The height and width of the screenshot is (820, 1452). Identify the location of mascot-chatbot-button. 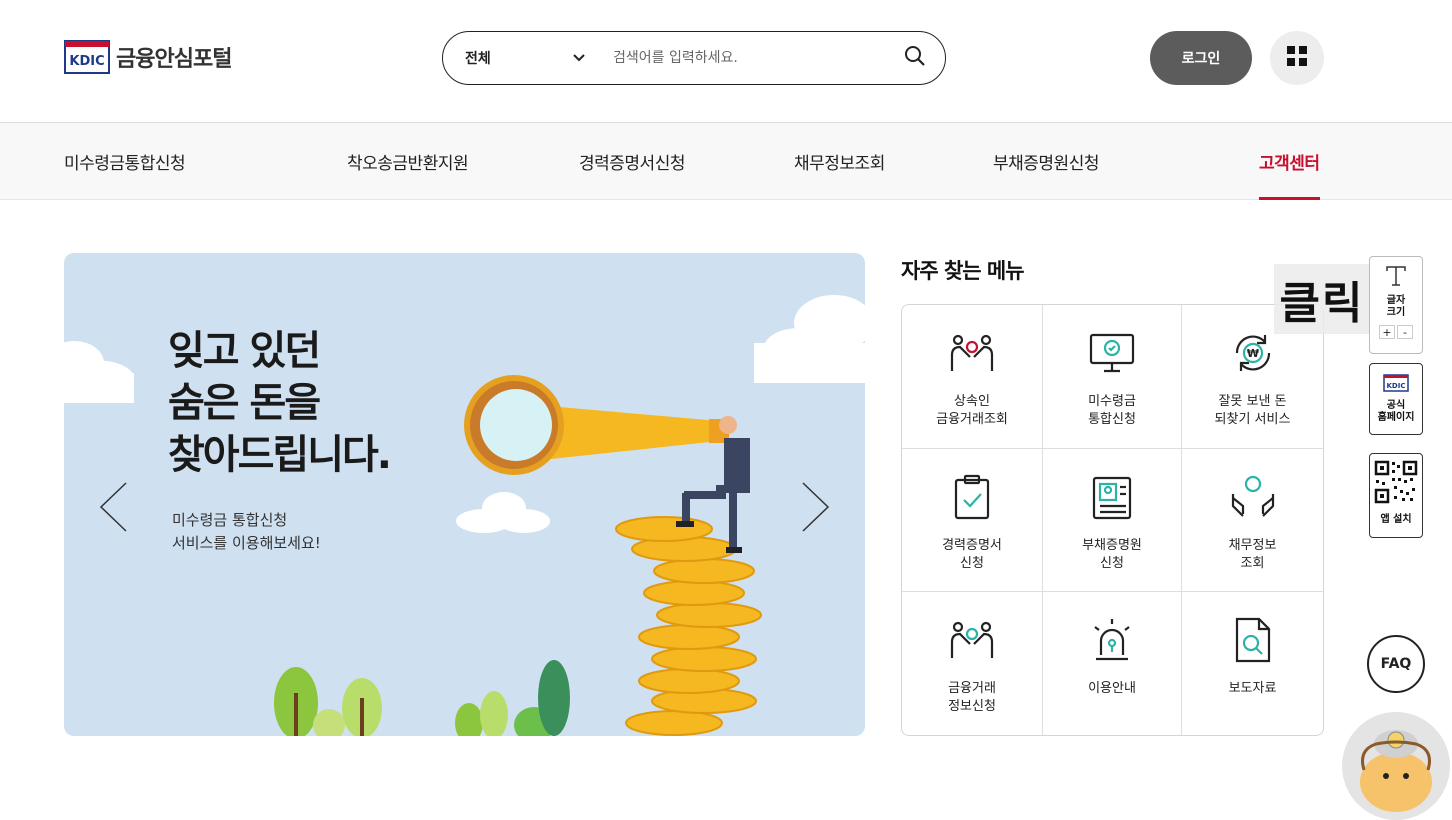
(1396, 766).